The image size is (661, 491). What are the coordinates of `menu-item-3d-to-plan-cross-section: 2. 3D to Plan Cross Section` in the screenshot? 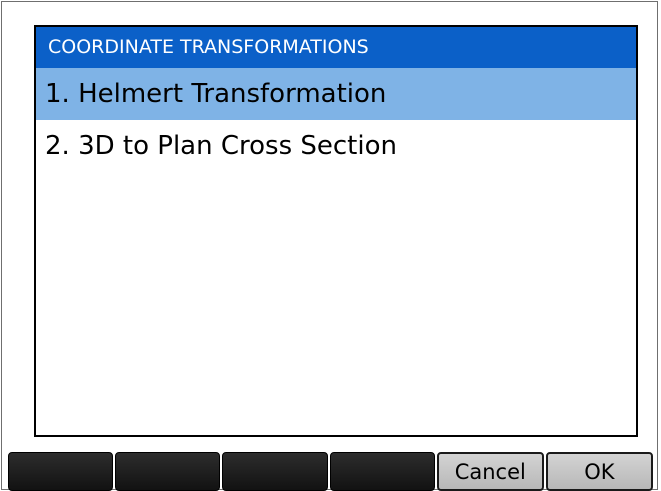 It's located at (336, 146).